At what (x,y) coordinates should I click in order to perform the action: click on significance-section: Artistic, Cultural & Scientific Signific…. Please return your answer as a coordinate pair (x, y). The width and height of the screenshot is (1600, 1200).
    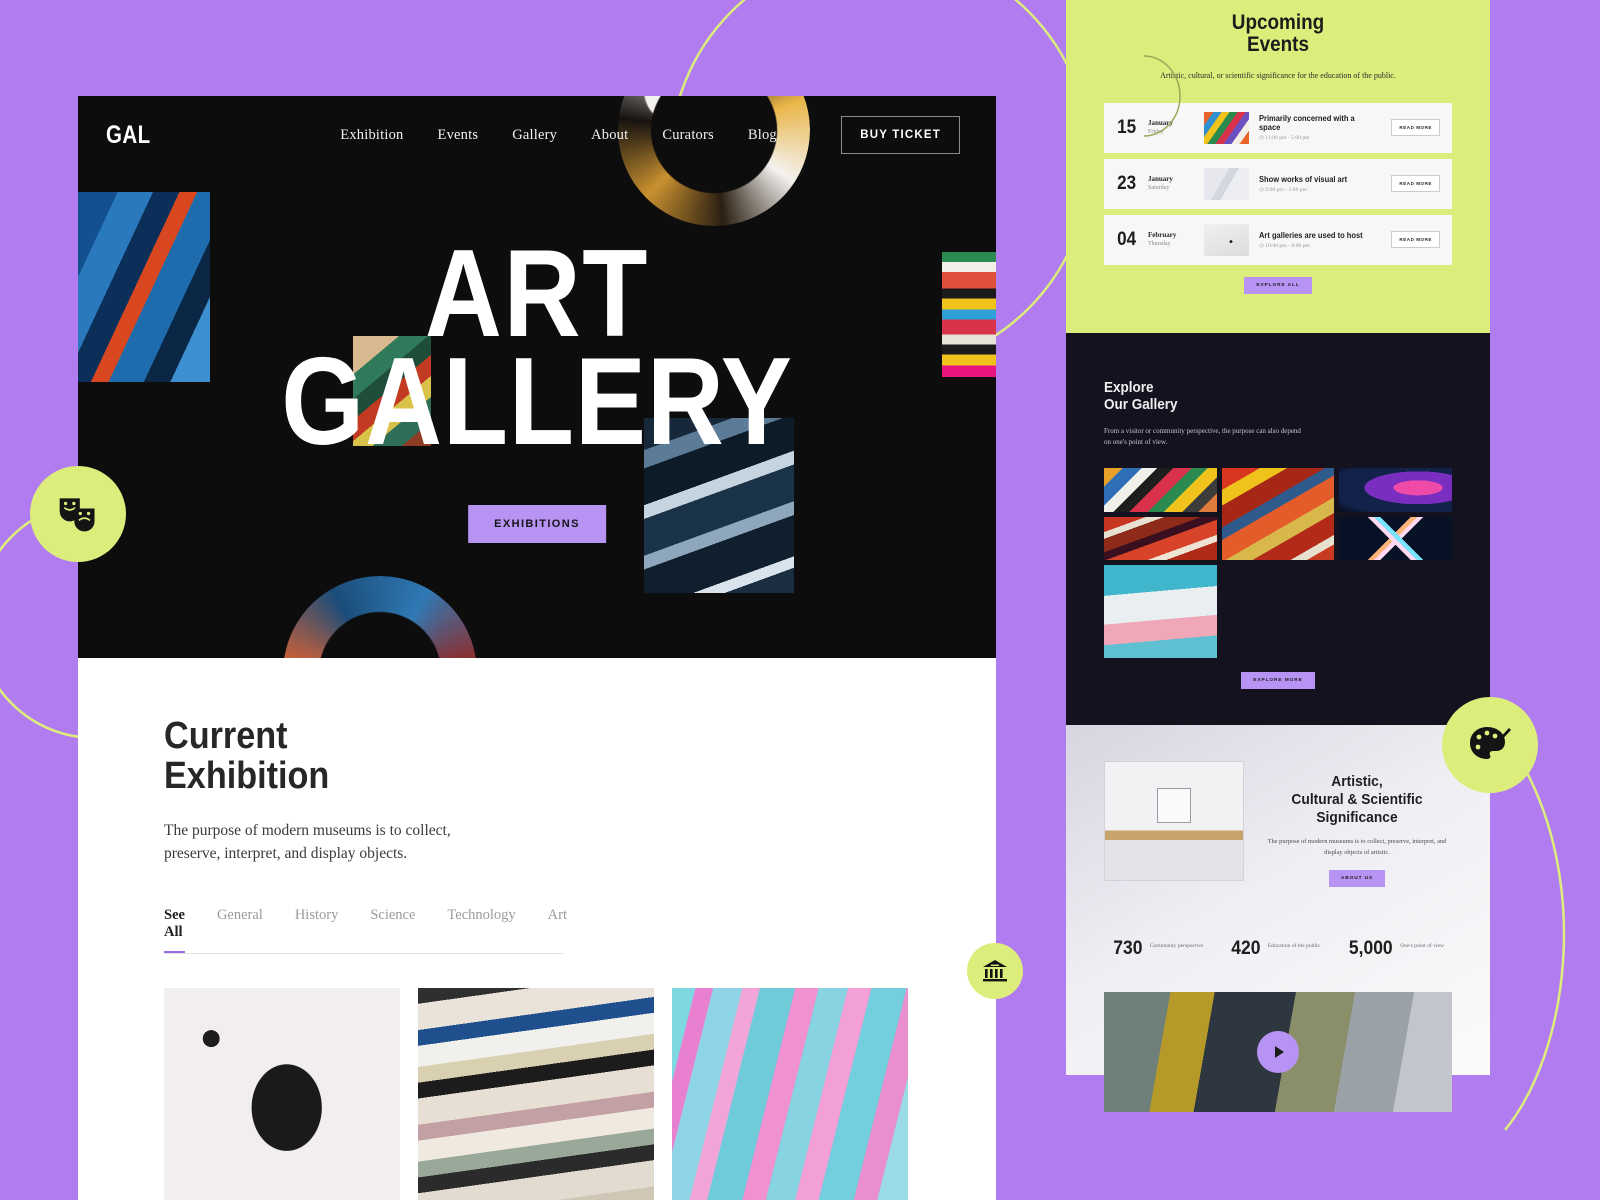
    Looking at the image, I should click on (1278, 919).